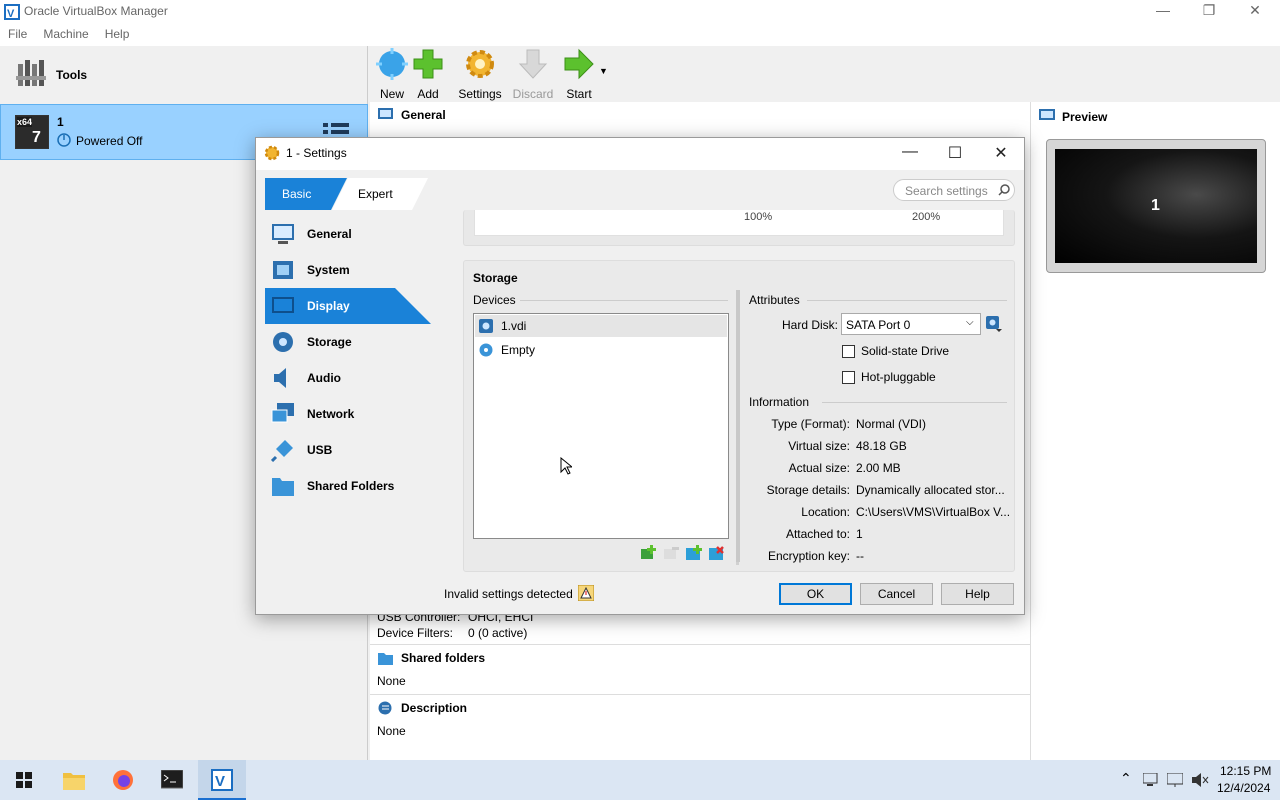 This screenshot has width=1280, height=800. Describe the element at coordinates (348, 414) in the screenshot. I see `sidebar-item-network: Network` at that location.